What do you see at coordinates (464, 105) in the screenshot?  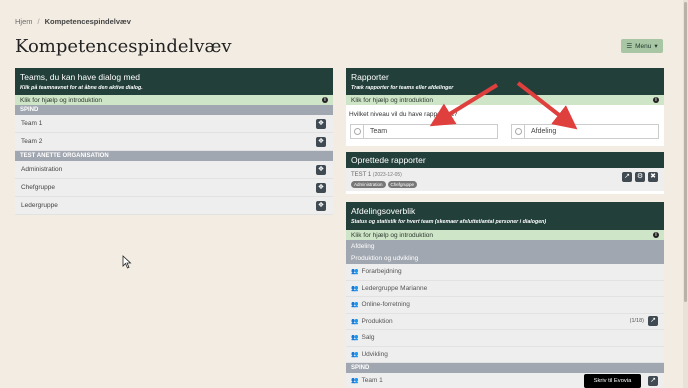 I see `arrow-to-team` at bounding box center [464, 105].